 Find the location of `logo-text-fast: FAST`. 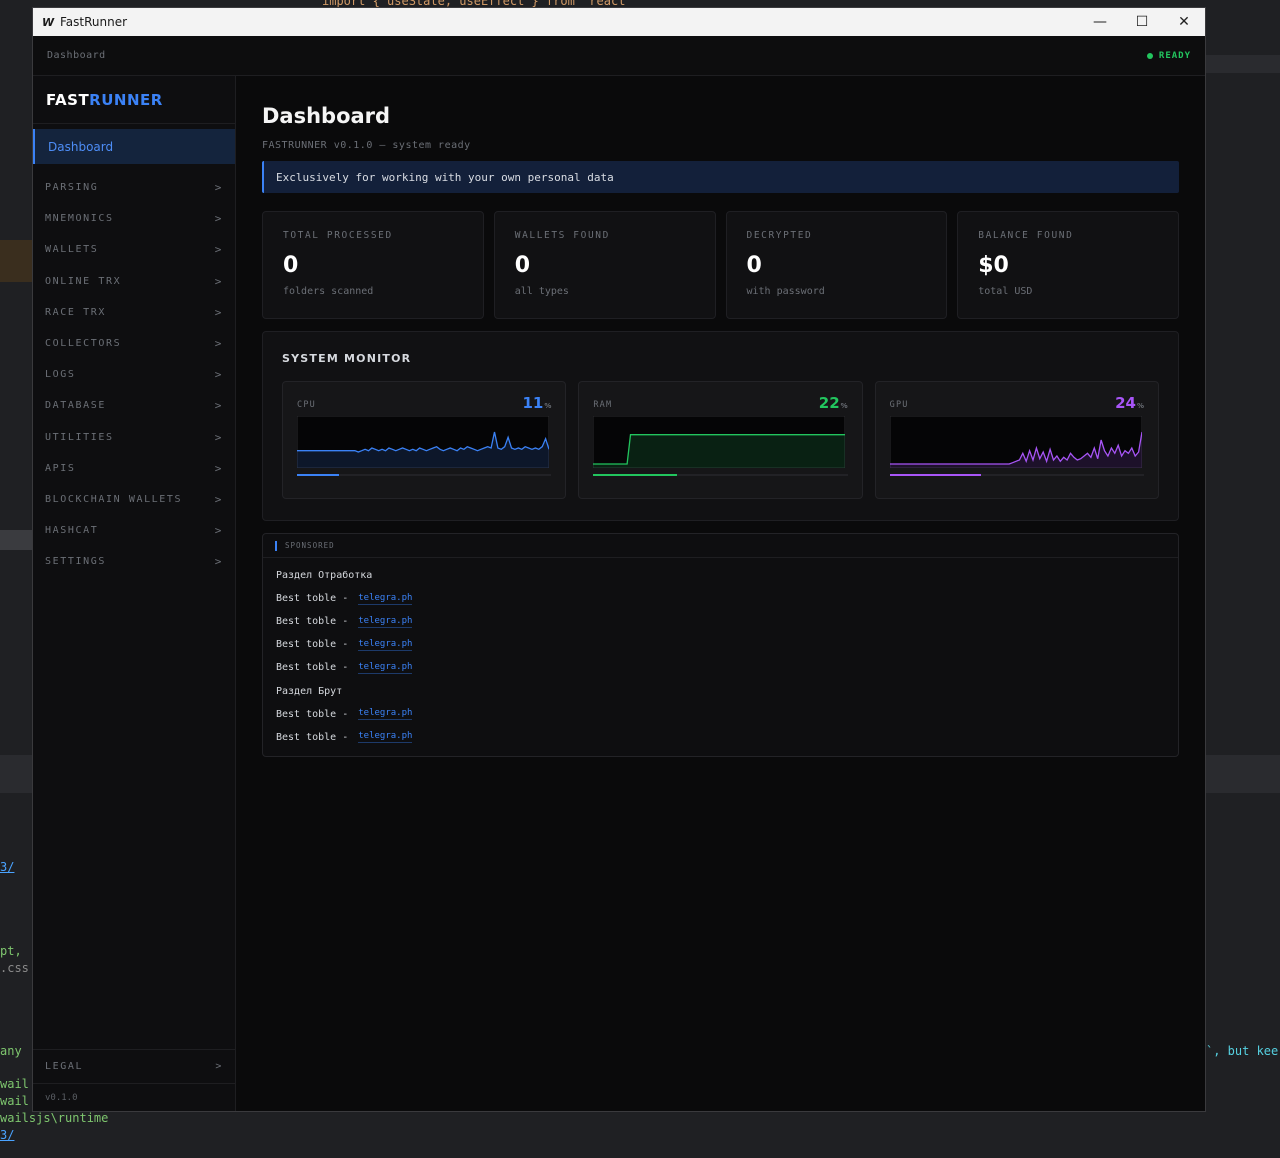

logo-text-fast: FAST is located at coordinates (68, 99).